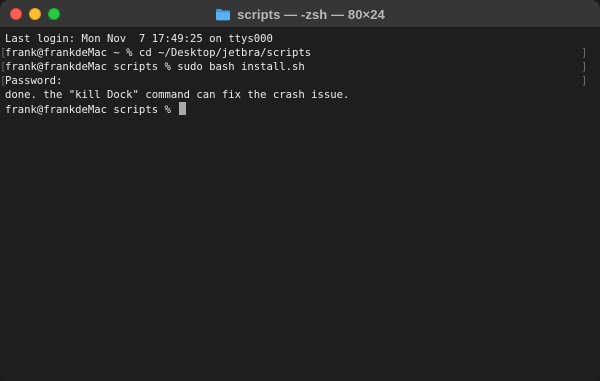 This screenshot has width=600, height=381. I want to click on window-title-group: scripts — -zsh — 80×24, so click(300, 14).